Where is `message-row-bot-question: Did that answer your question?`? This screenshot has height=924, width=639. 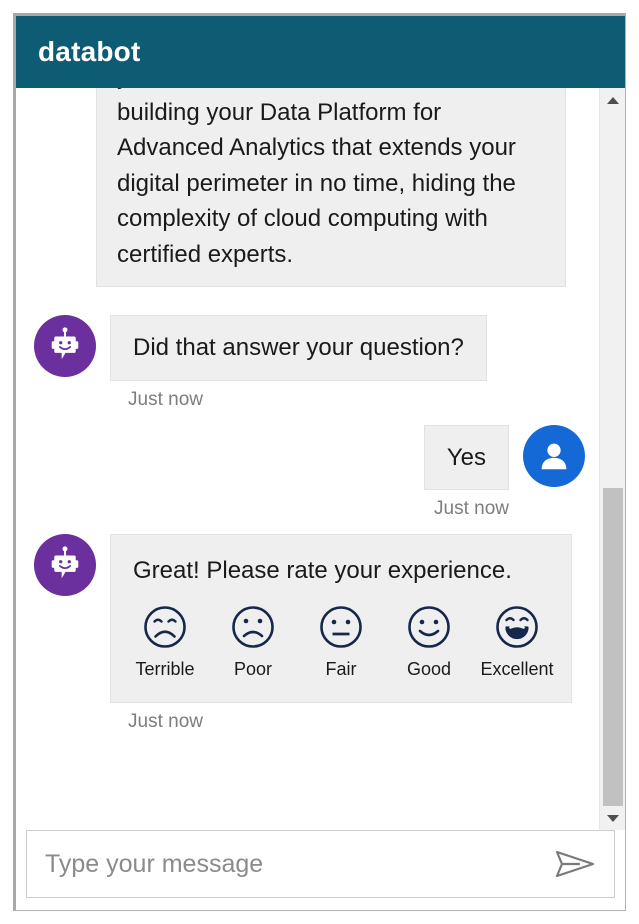 message-row-bot-question: Did that answer your question? is located at coordinates (307, 348).